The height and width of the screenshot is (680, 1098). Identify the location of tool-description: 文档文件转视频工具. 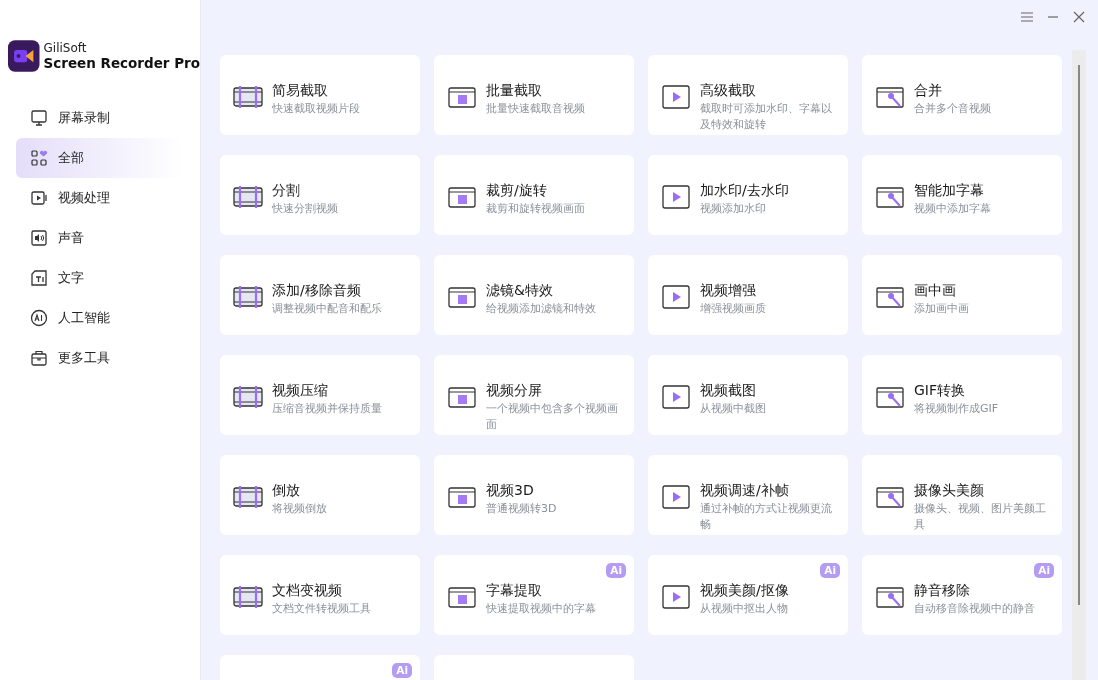
(321, 609).